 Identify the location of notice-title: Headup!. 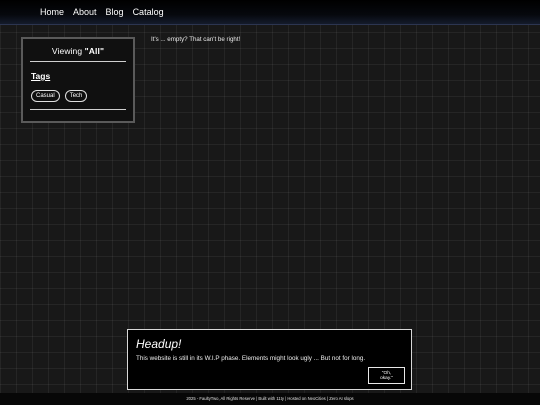
(159, 344).